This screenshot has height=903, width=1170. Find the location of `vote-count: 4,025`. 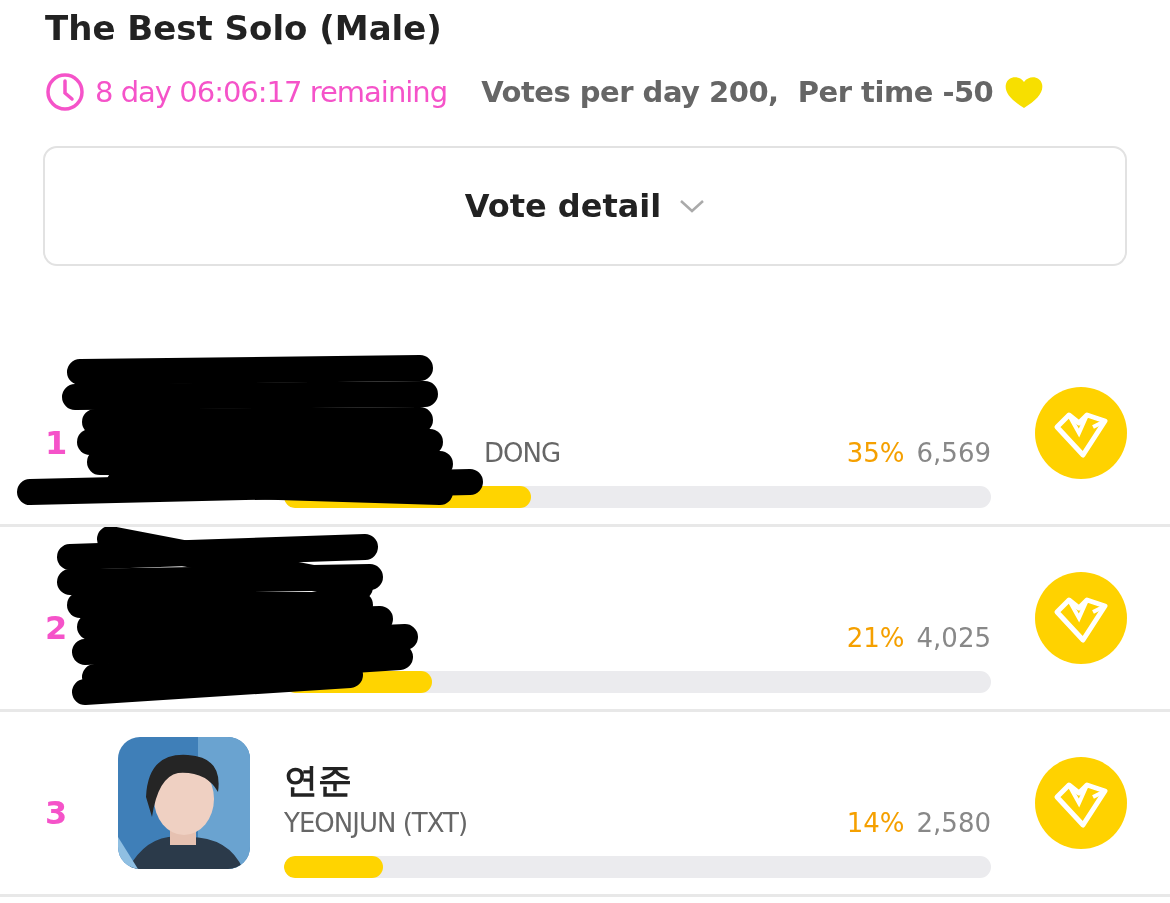

vote-count: 4,025 is located at coordinates (953, 638).